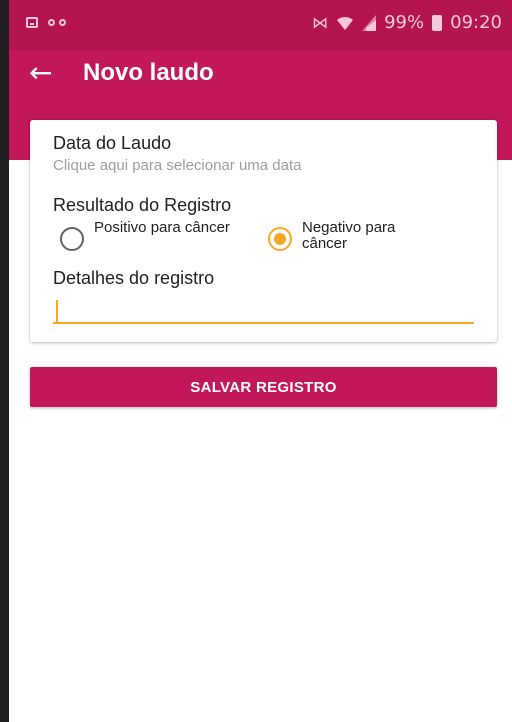 This screenshot has height=722, width=512. Describe the element at coordinates (40, 73) in the screenshot. I see `arrow-back-icon: ←` at that location.